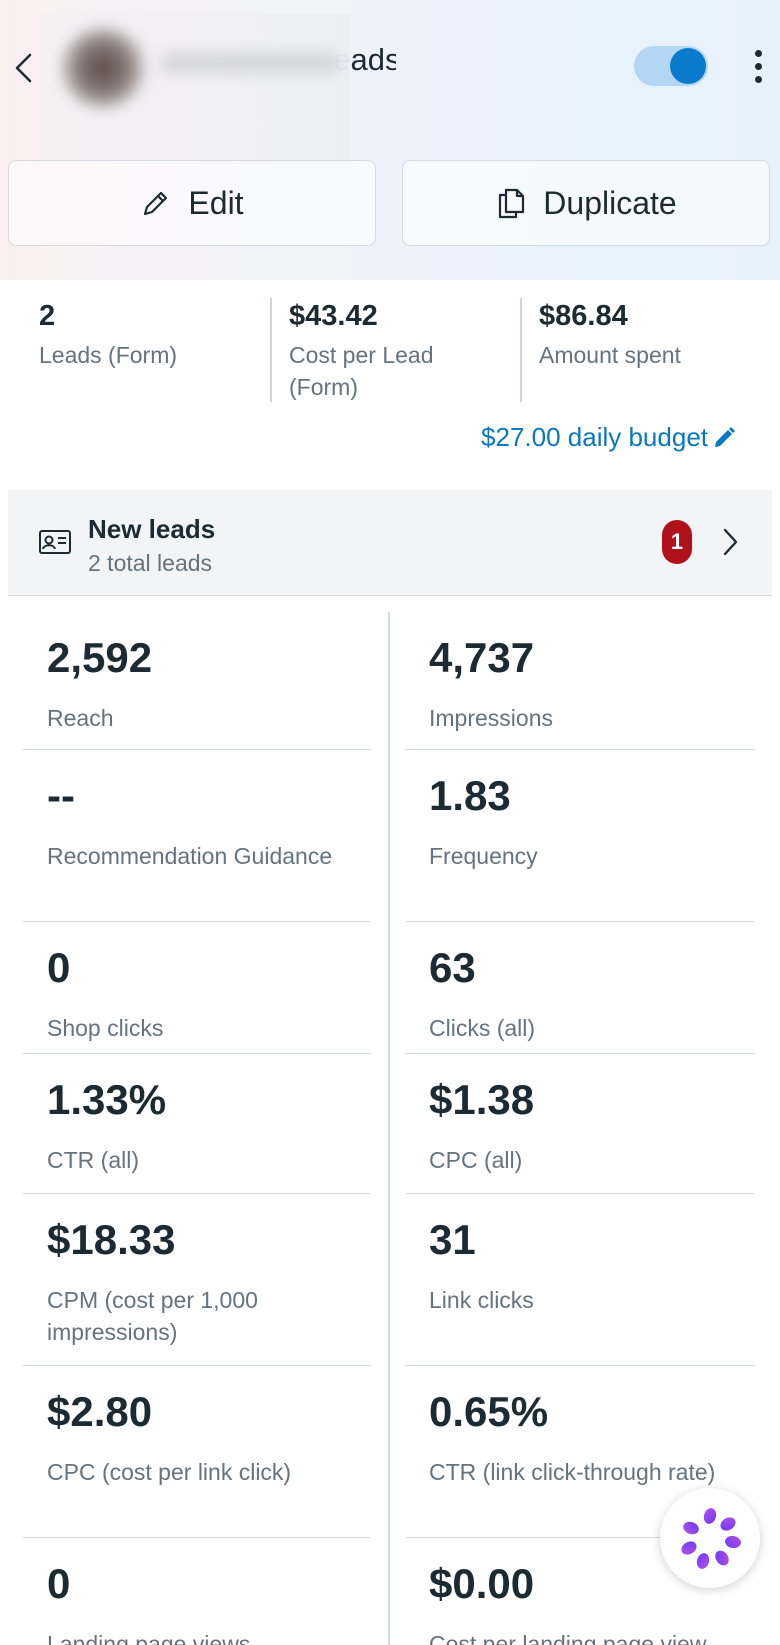 This screenshot has height=1645, width=780. I want to click on stat-label: Cost per Lead (Form), so click(361, 371).